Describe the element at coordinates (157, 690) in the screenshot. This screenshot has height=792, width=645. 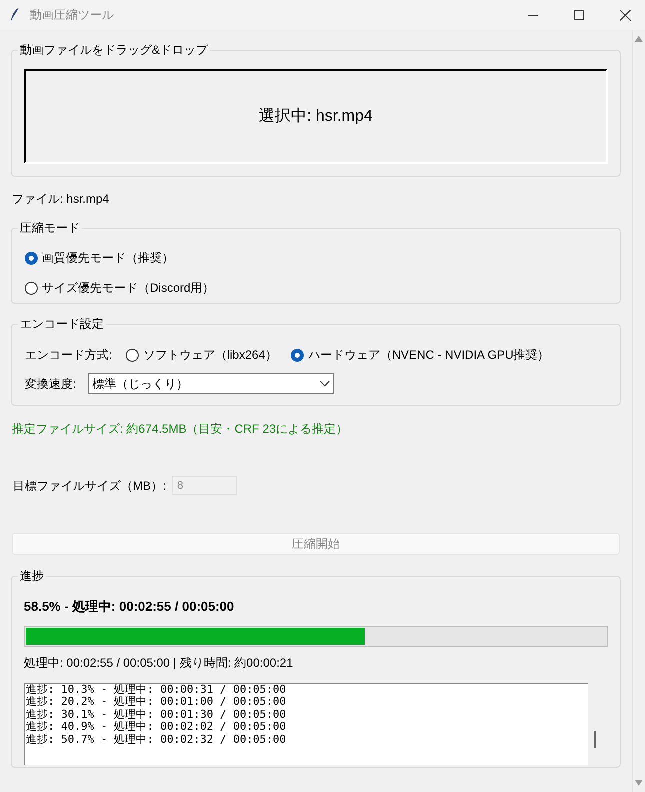
I see `log-line: 進捗: 10.3% - 処理中: 00:00:31 / 00:05:00` at that location.